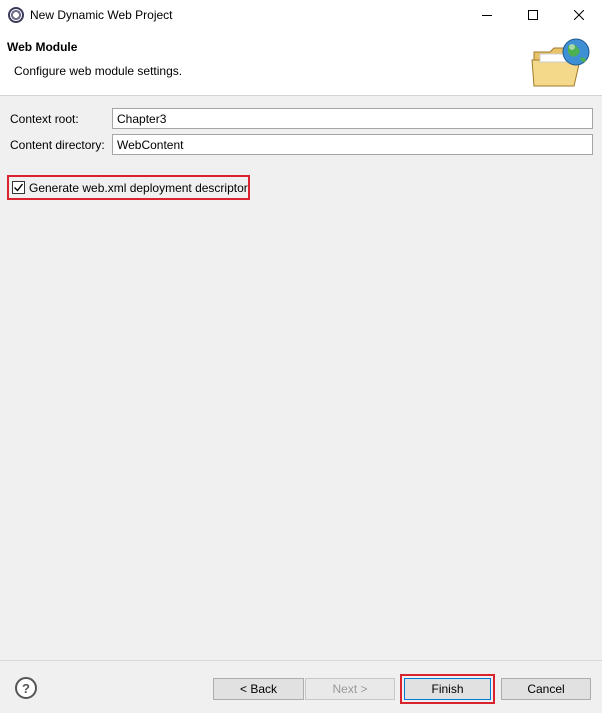  I want to click on page-description: Configure web module settings., so click(98, 71).